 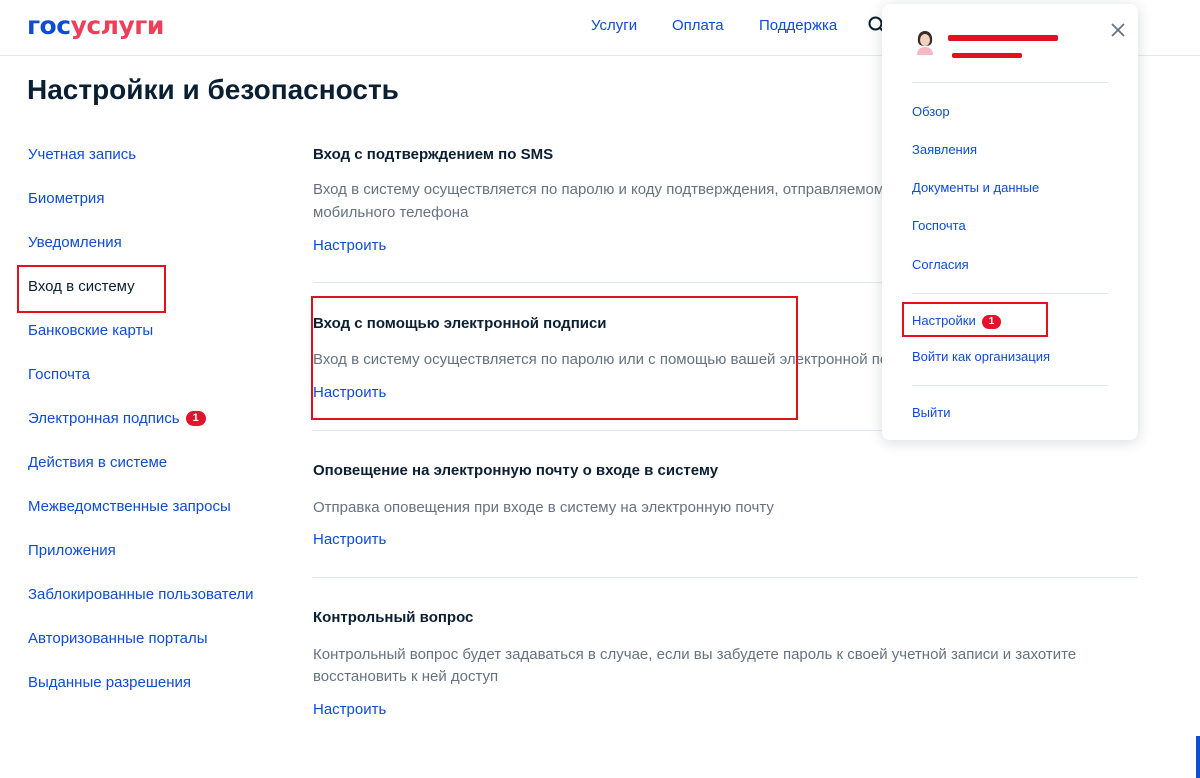 I want to click on menu-item-applications: Заявления, so click(x=944, y=149).